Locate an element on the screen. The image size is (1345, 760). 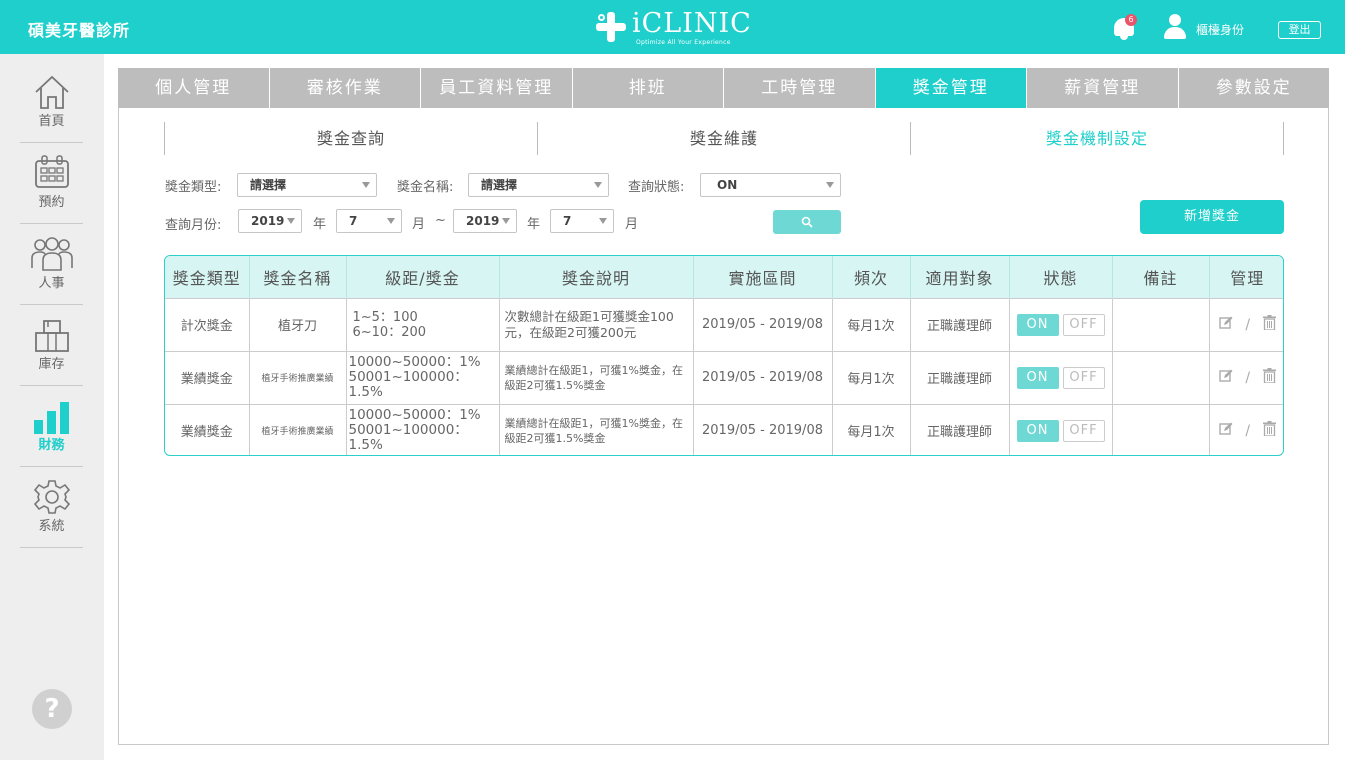
column-header: 級距/獎金 is located at coordinates (423, 277).